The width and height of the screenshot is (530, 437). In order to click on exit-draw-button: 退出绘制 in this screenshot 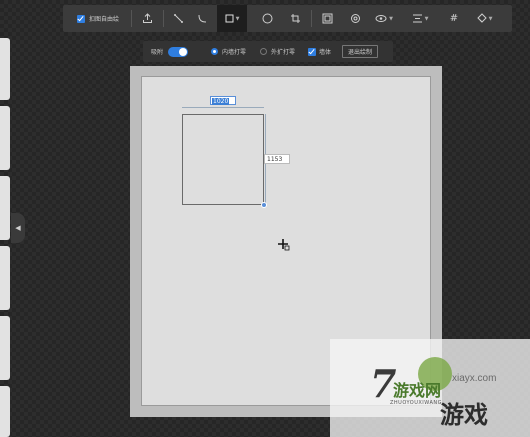, I will do `click(360, 51)`.